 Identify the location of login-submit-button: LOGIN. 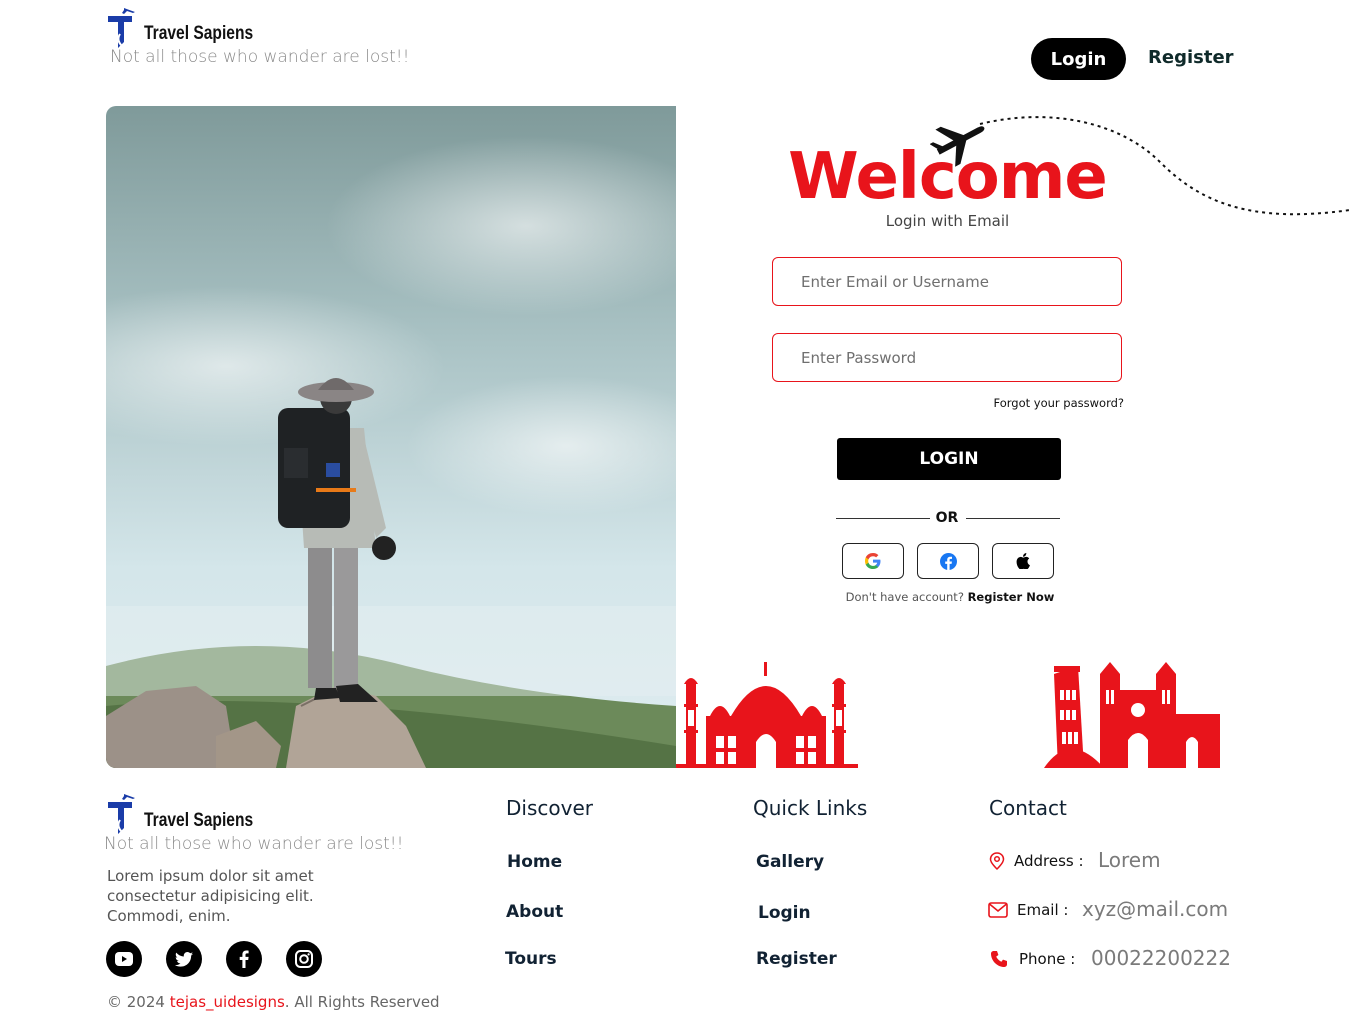
(949, 459).